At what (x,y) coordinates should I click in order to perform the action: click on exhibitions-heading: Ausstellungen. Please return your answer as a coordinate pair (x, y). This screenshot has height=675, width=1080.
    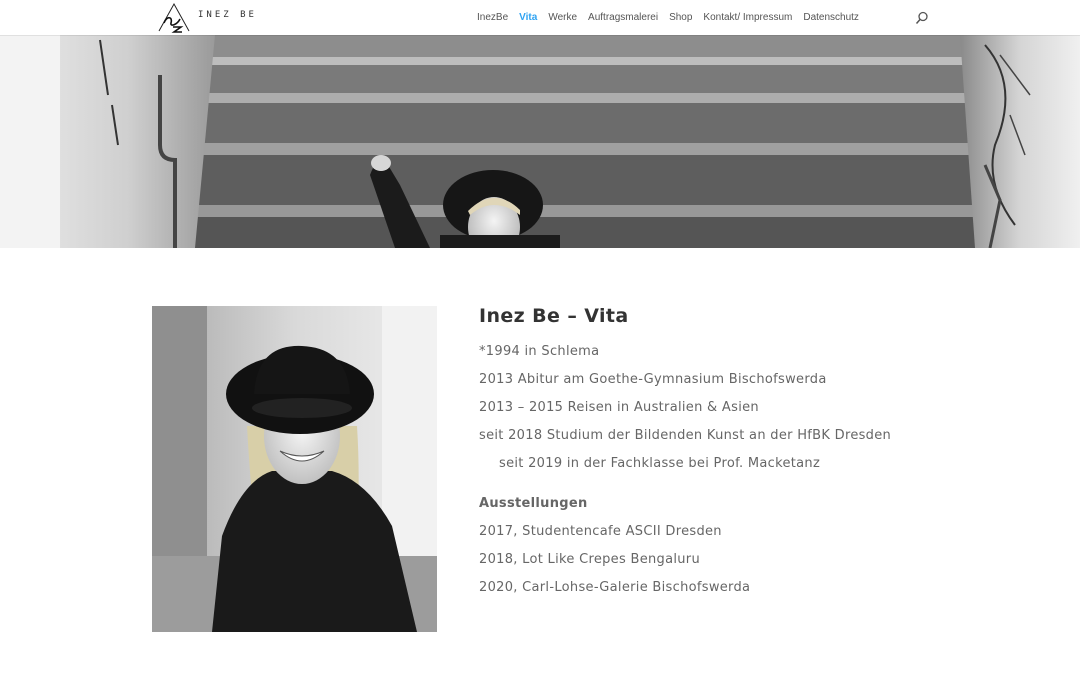
    Looking at the image, I should click on (533, 503).